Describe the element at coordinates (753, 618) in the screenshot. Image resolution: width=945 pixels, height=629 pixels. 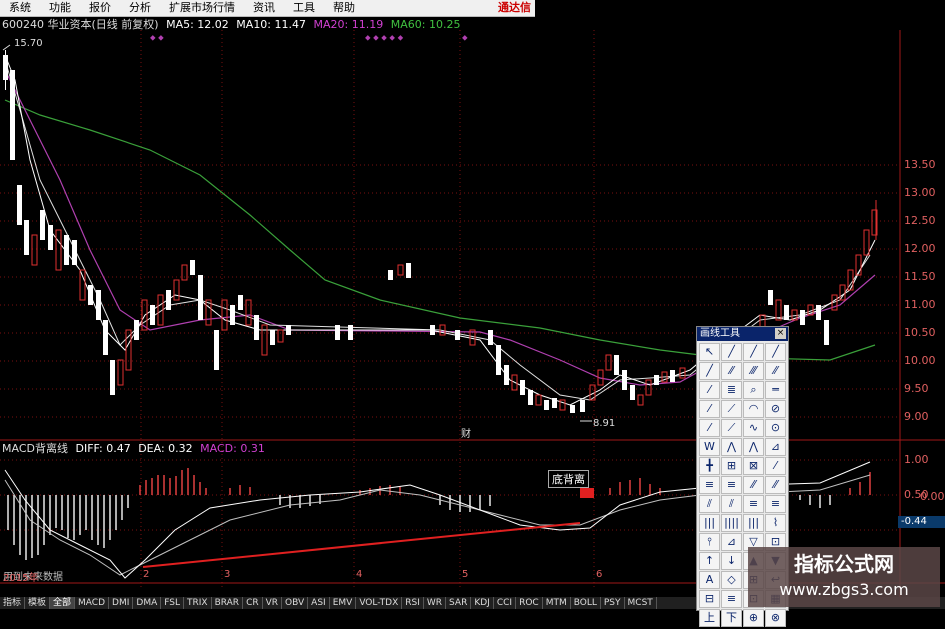
I see `drawing-tool-button: ⊕` at that location.